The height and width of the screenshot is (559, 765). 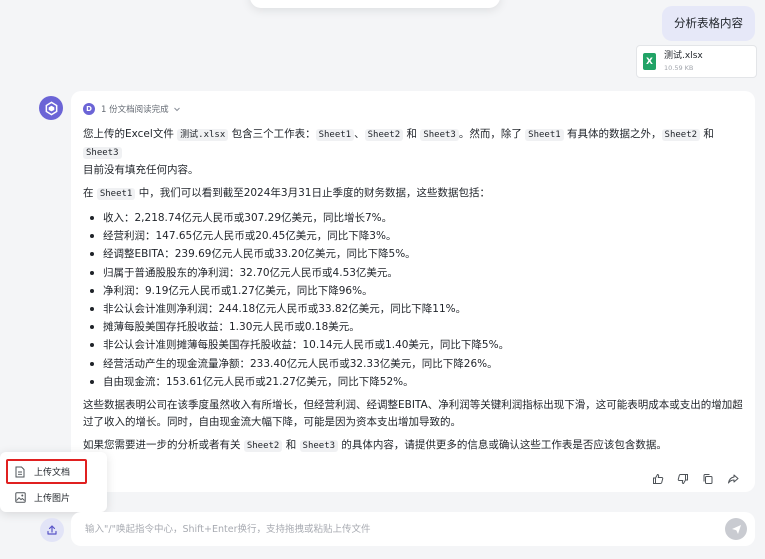 What do you see at coordinates (52, 498) in the screenshot?
I see `upload-image-label: 上传图片` at bounding box center [52, 498].